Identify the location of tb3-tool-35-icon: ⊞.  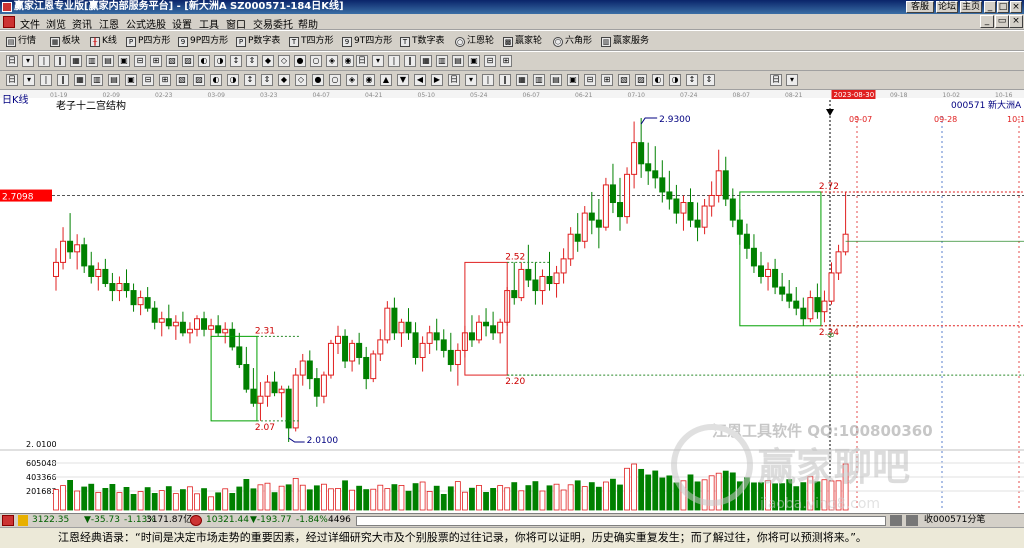
(607, 80).